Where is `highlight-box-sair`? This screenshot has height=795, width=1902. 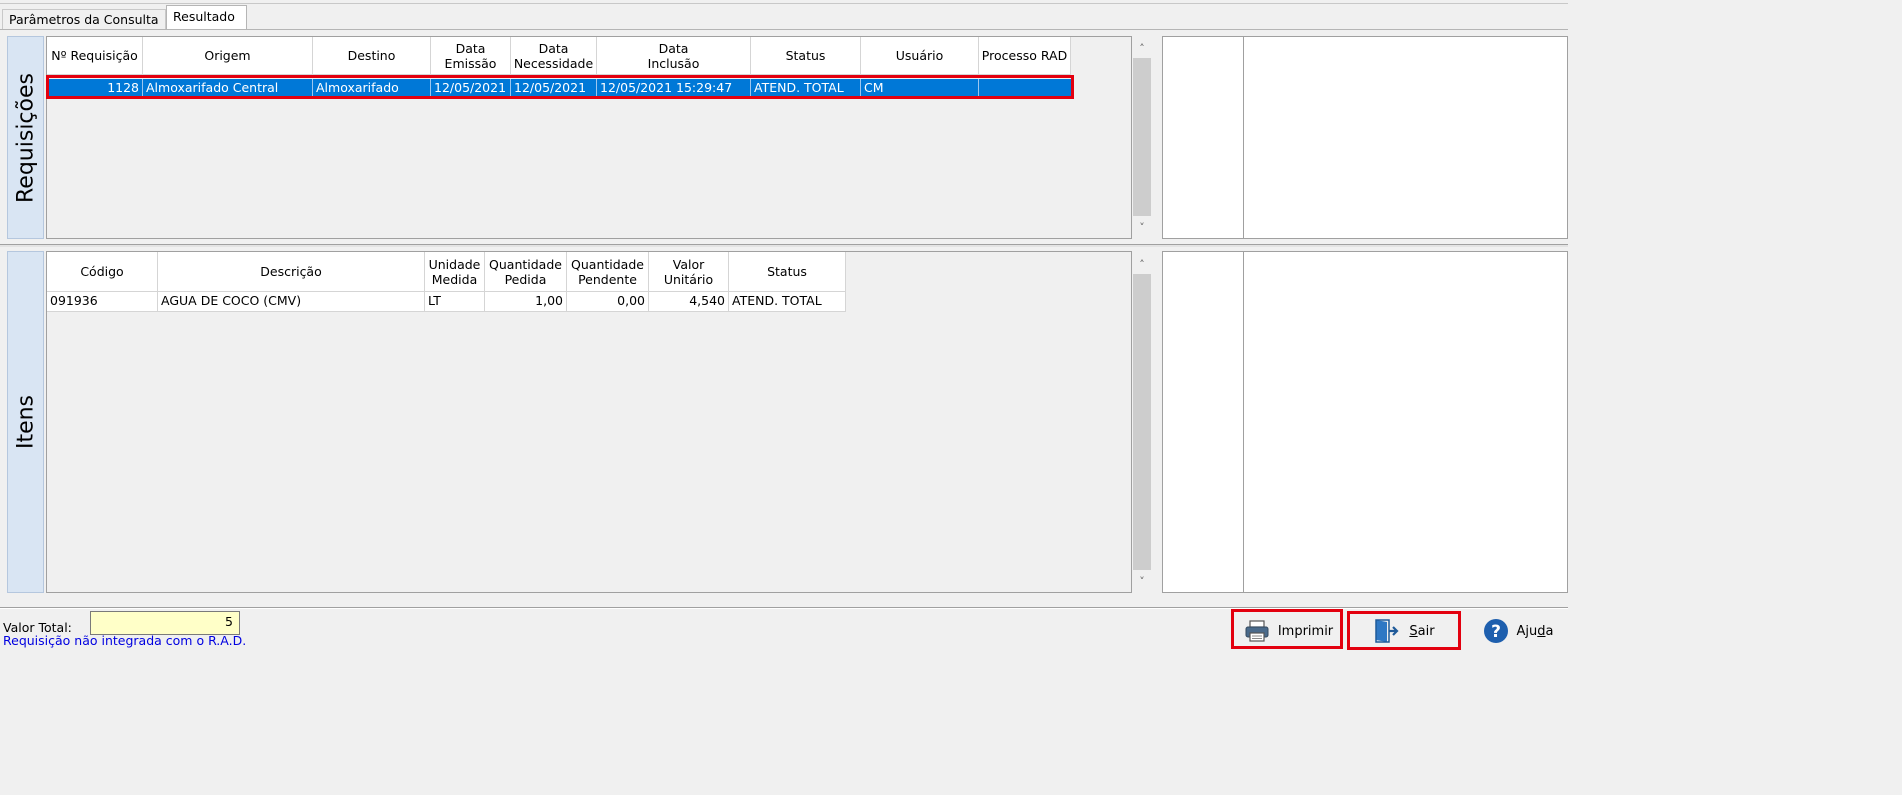 highlight-box-sair is located at coordinates (1404, 630).